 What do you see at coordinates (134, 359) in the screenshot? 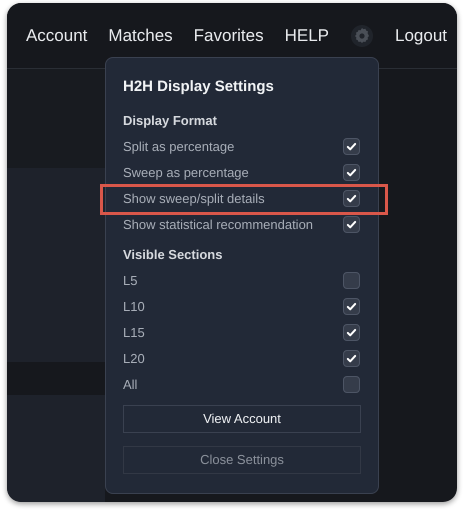
I see `option-label: L20` at bounding box center [134, 359].